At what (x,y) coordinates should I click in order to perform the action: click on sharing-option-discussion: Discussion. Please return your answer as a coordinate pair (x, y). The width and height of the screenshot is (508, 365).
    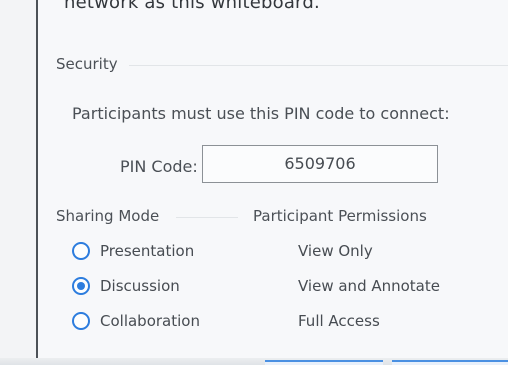
    Looking at the image, I should click on (126, 286).